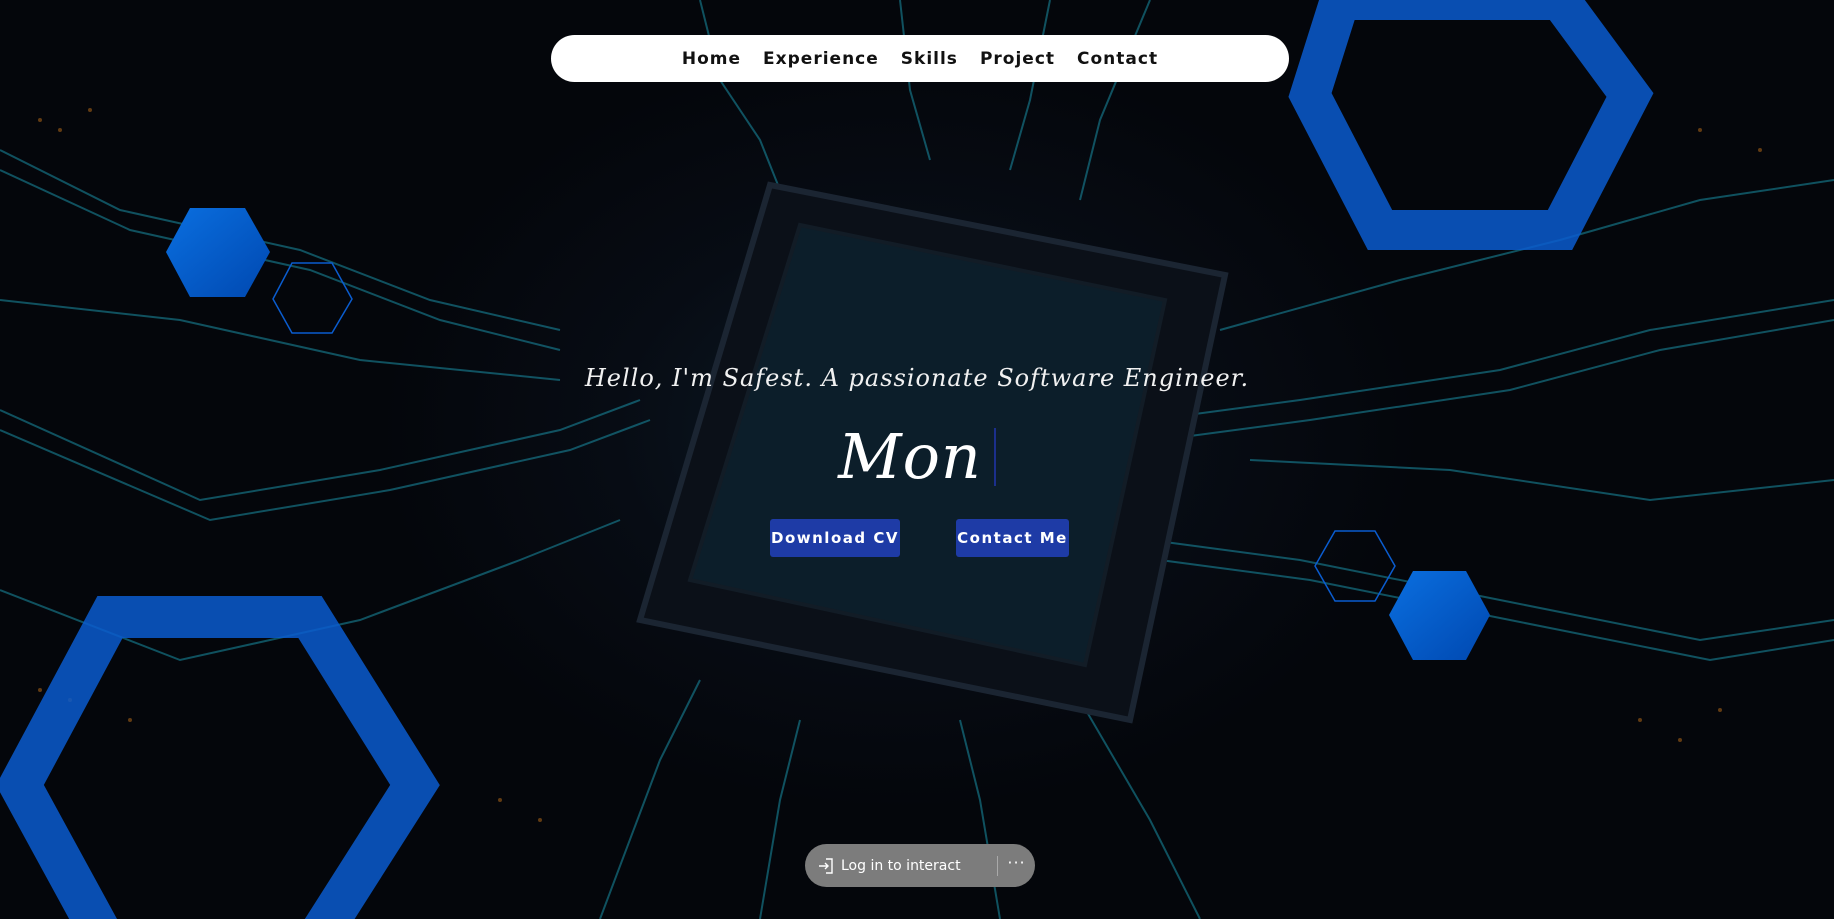  I want to click on download-cv-button: Download CV, so click(835, 538).